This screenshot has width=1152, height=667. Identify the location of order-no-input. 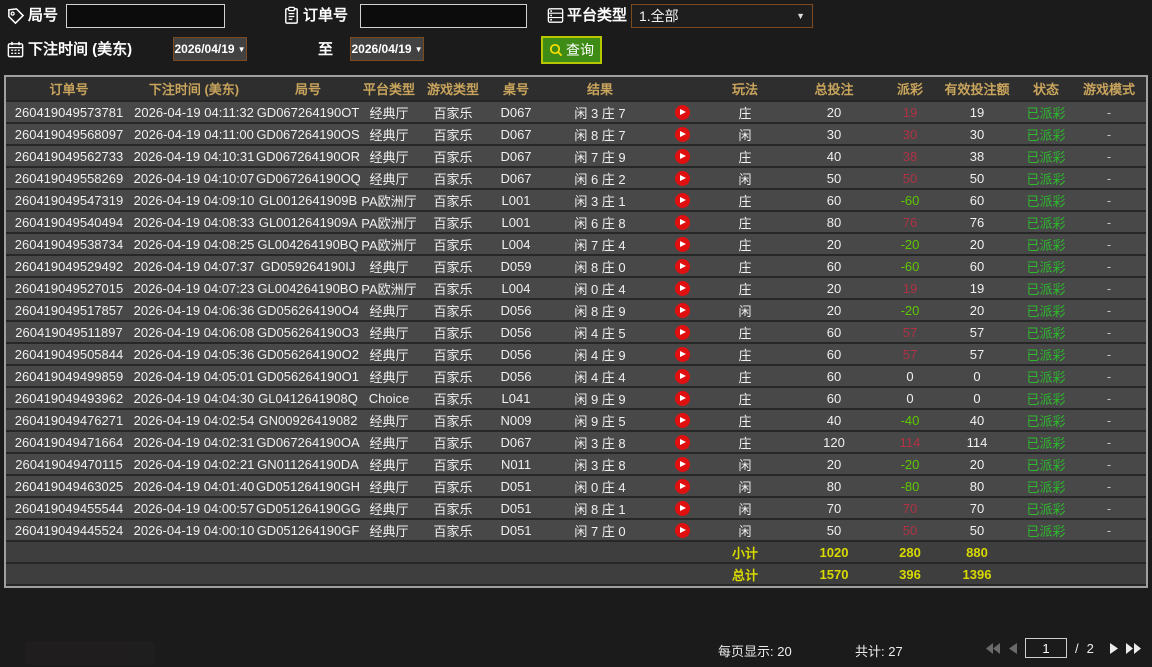
(443, 16).